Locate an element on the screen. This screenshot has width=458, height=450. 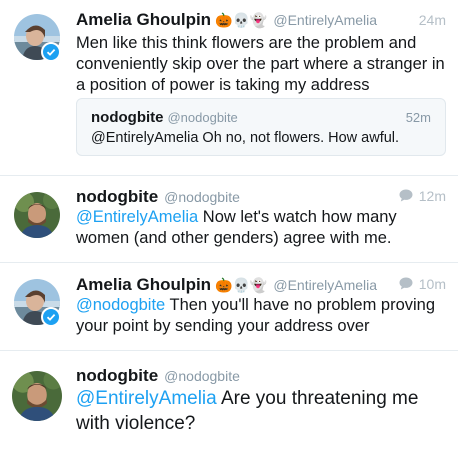
tweet-meta: 10m is located at coordinates (422, 284).